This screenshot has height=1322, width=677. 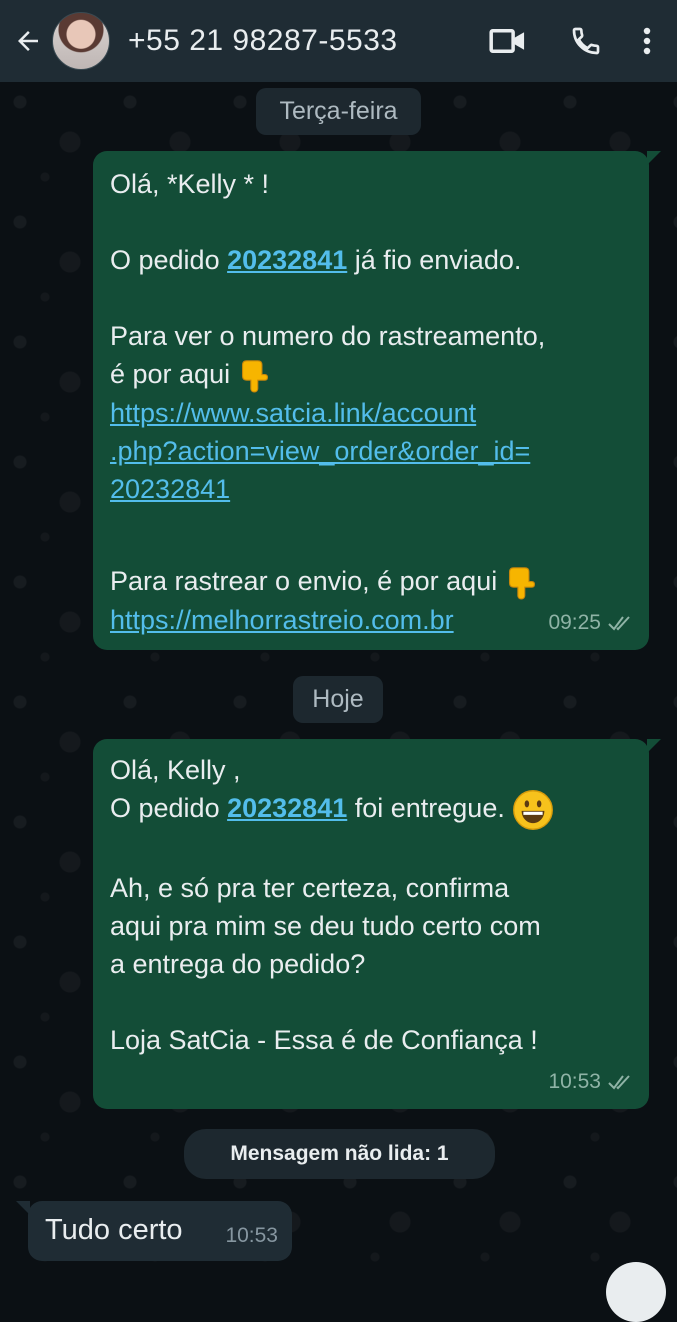 I want to click on message-meta: 09:25, so click(x=590, y=623).